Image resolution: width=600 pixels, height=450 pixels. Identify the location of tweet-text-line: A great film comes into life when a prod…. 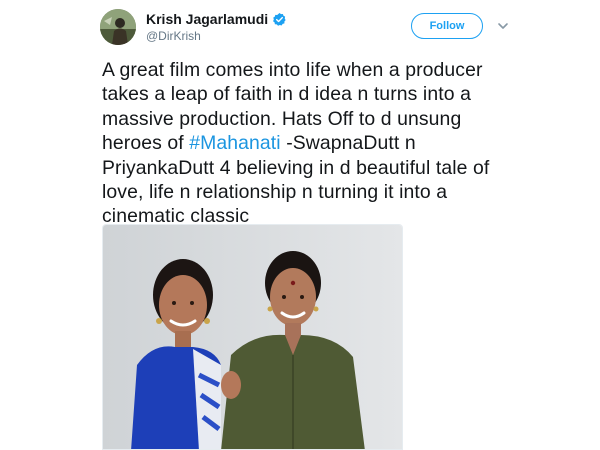
(292, 70).